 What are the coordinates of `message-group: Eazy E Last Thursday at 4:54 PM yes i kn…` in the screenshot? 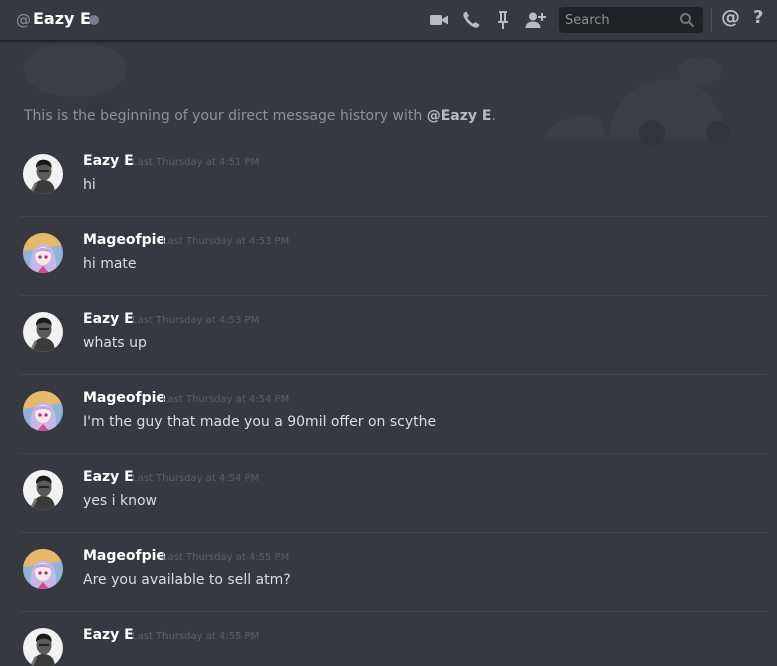 It's located at (388, 493).